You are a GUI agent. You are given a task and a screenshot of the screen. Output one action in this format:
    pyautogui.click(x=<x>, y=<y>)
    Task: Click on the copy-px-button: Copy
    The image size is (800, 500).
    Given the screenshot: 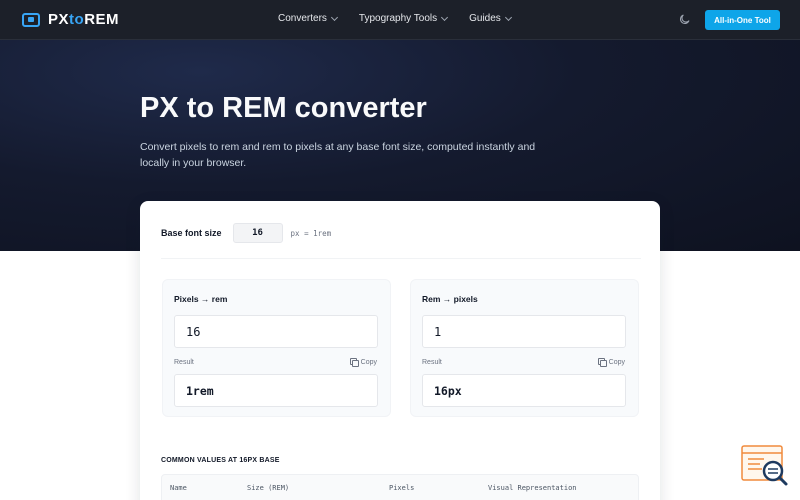 What is the action you would take?
    pyautogui.click(x=611, y=362)
    